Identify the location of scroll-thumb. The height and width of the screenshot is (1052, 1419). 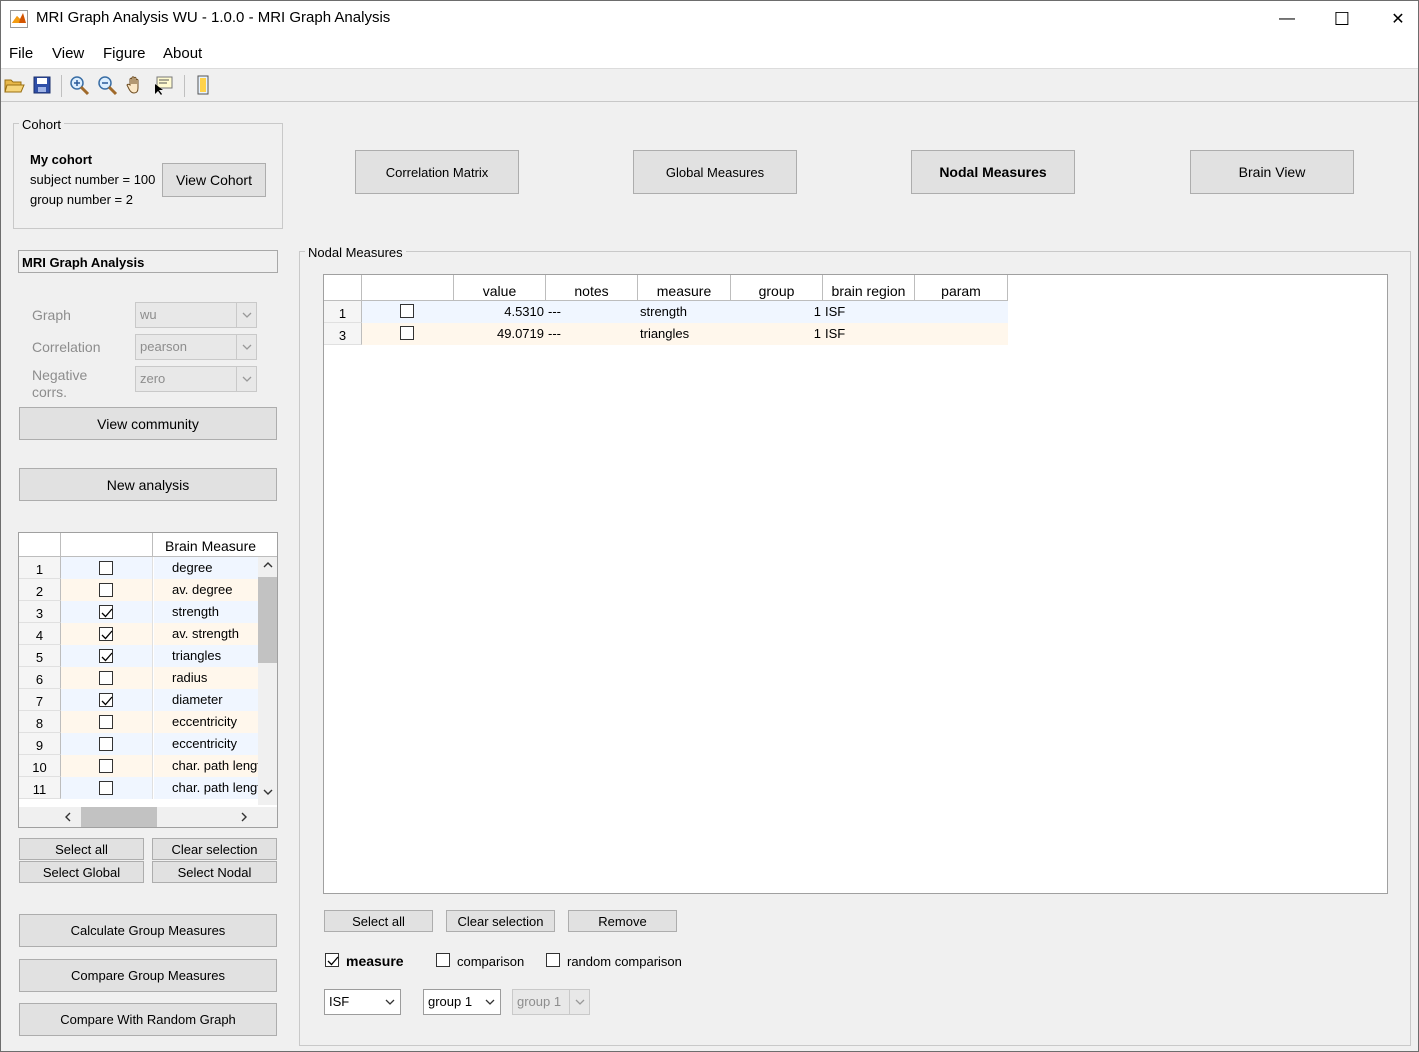
(267, 620).